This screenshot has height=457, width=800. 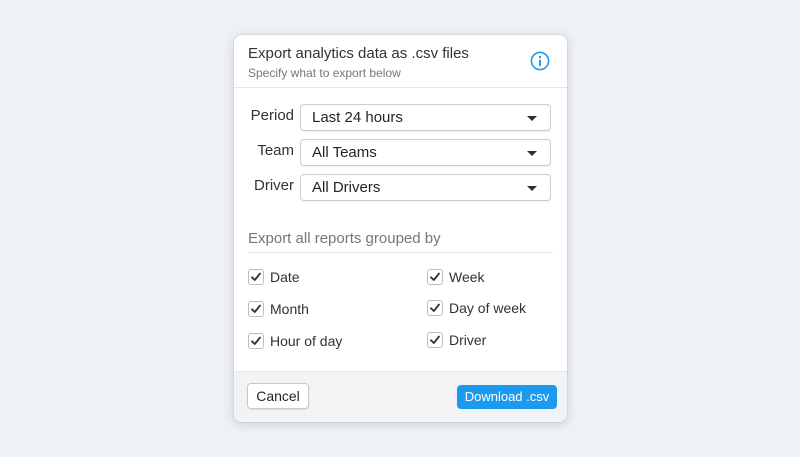 What do you see at coordinates (275, 150) in the screenshot?
I see `team-label: Team` at bounding box center [275, 150].